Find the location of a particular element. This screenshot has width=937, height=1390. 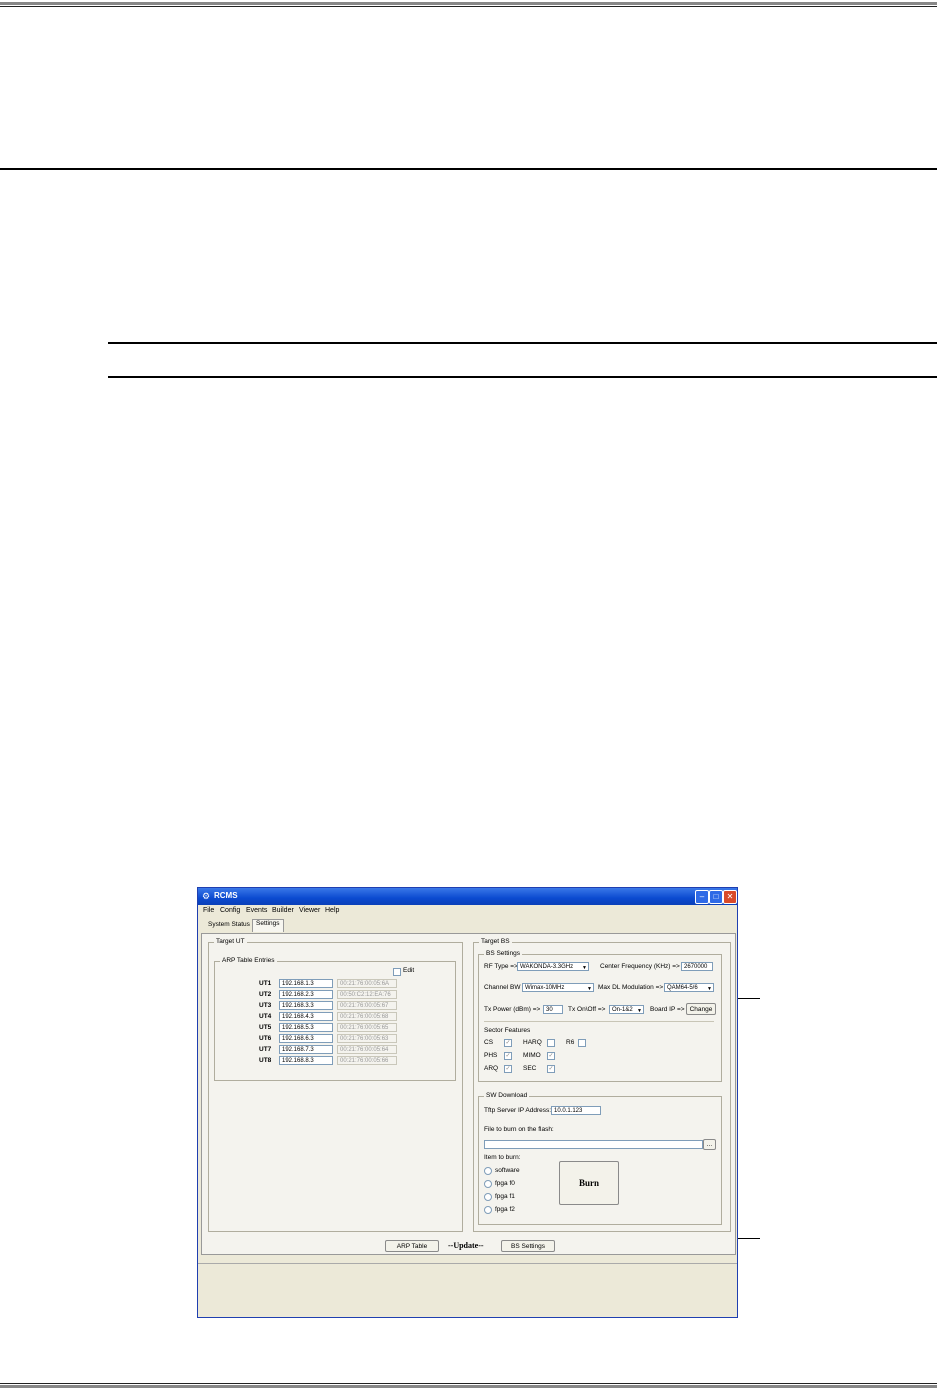

header-rule is located at coordinates (468, 3).